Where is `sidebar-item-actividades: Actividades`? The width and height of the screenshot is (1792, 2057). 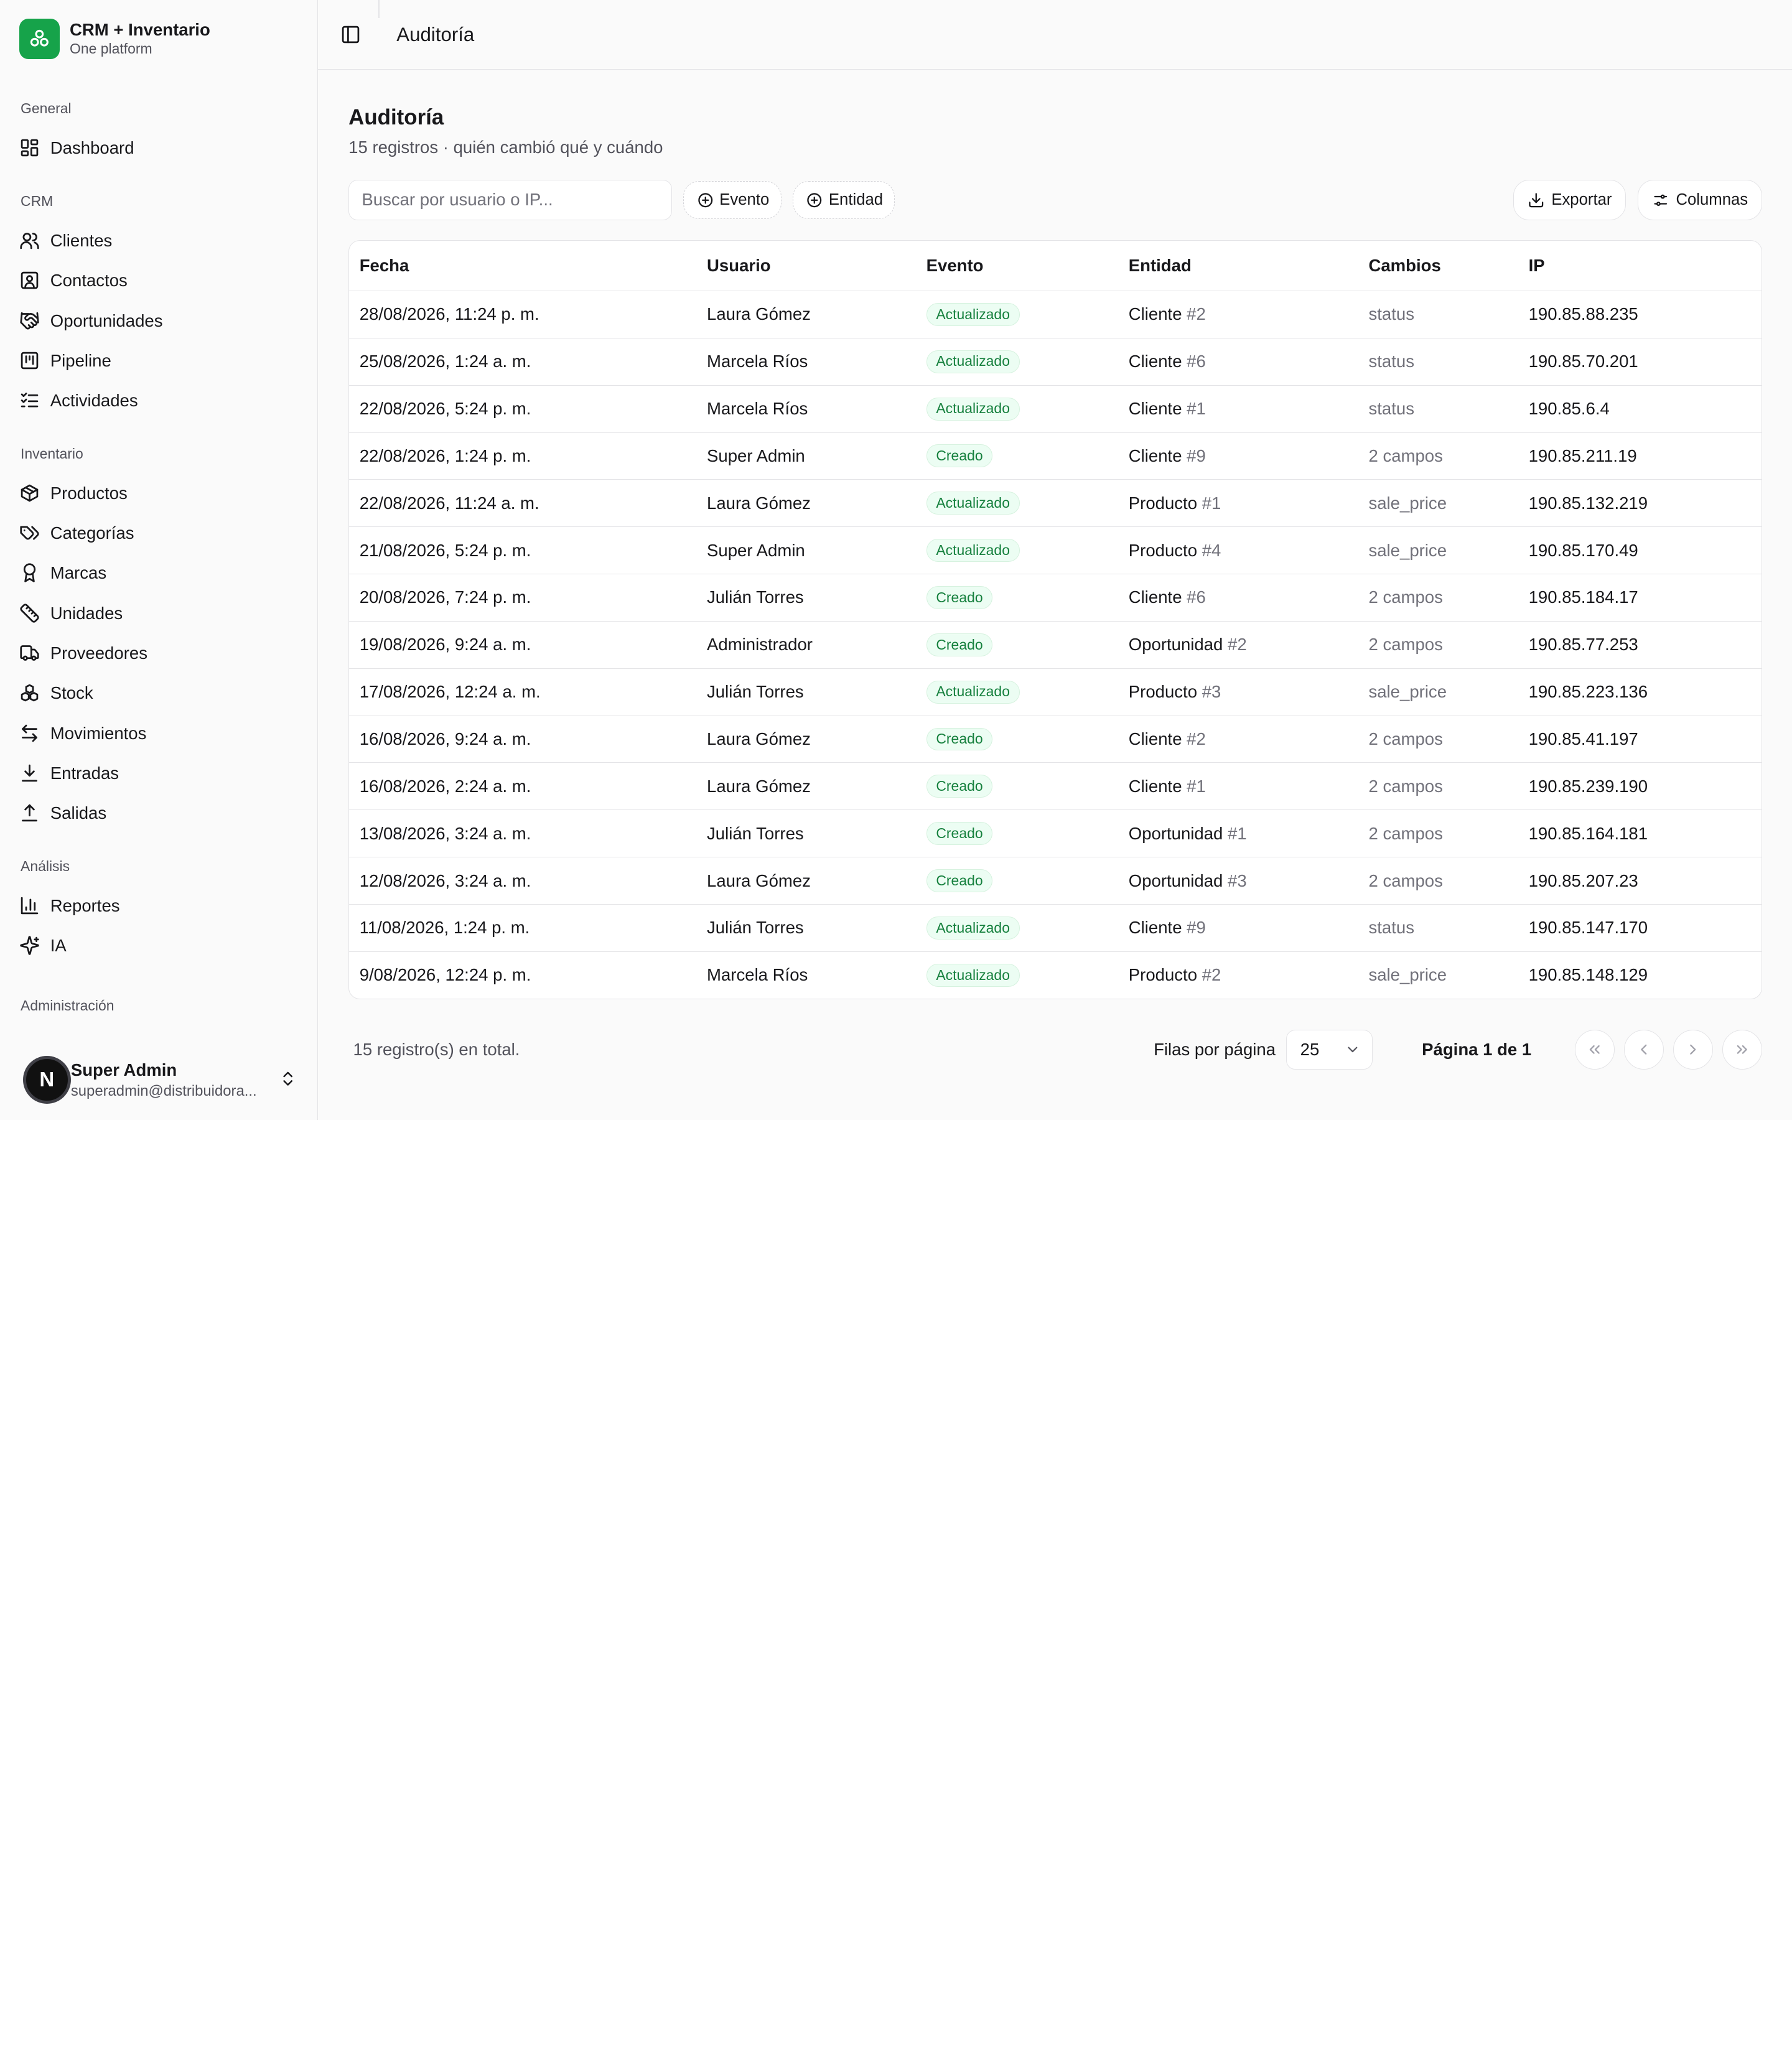
sidebar-item-actividades: Actividades is located at coordinates (158, 401).